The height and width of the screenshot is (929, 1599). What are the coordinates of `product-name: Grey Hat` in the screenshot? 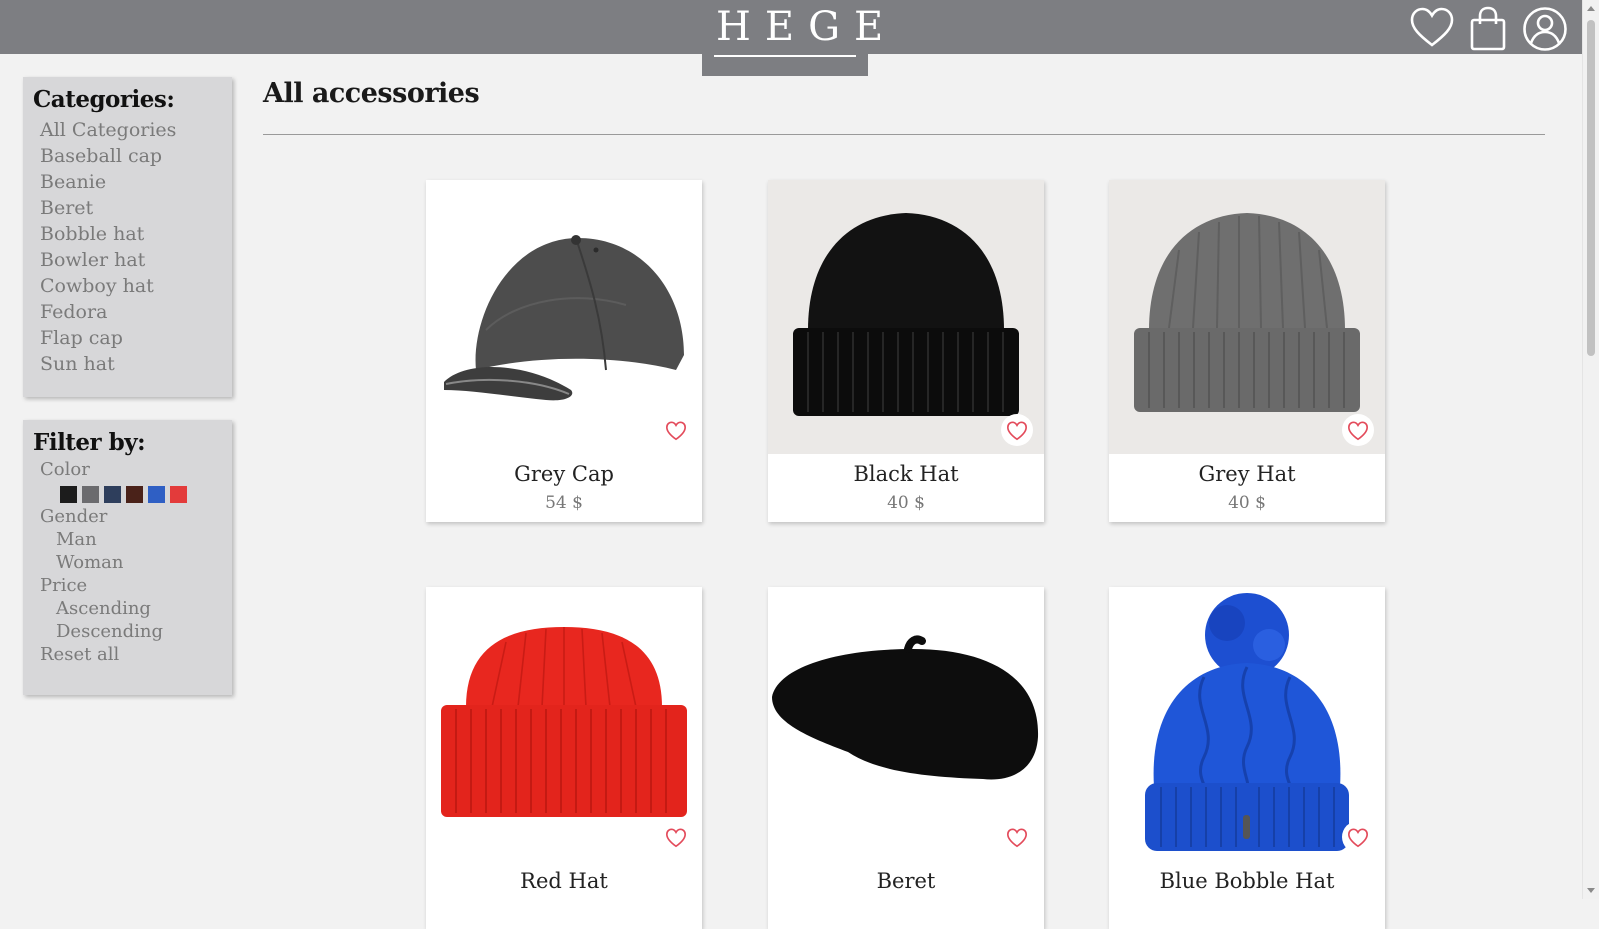 It's located at (1247, 474).